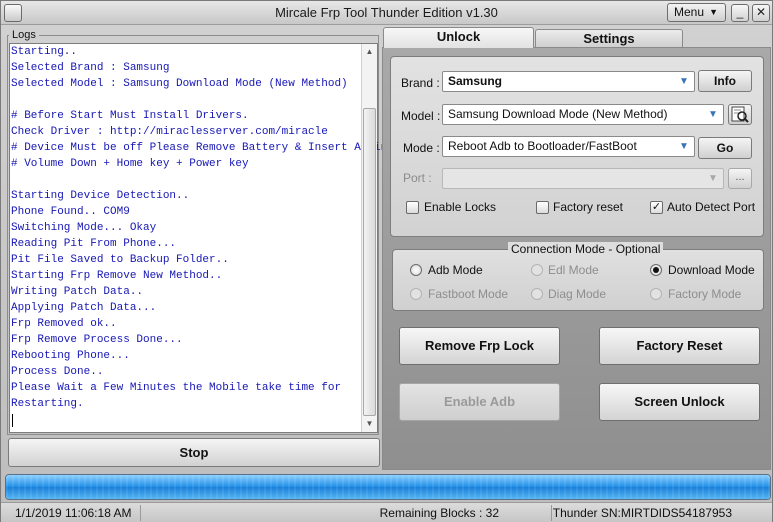 This screenshot has height=522, width=773. What do you see at coordinates (117, 276) in the screenshot?
I see `log-line: Starting Frp Remove New Method..` at bounding box center [117, 276].